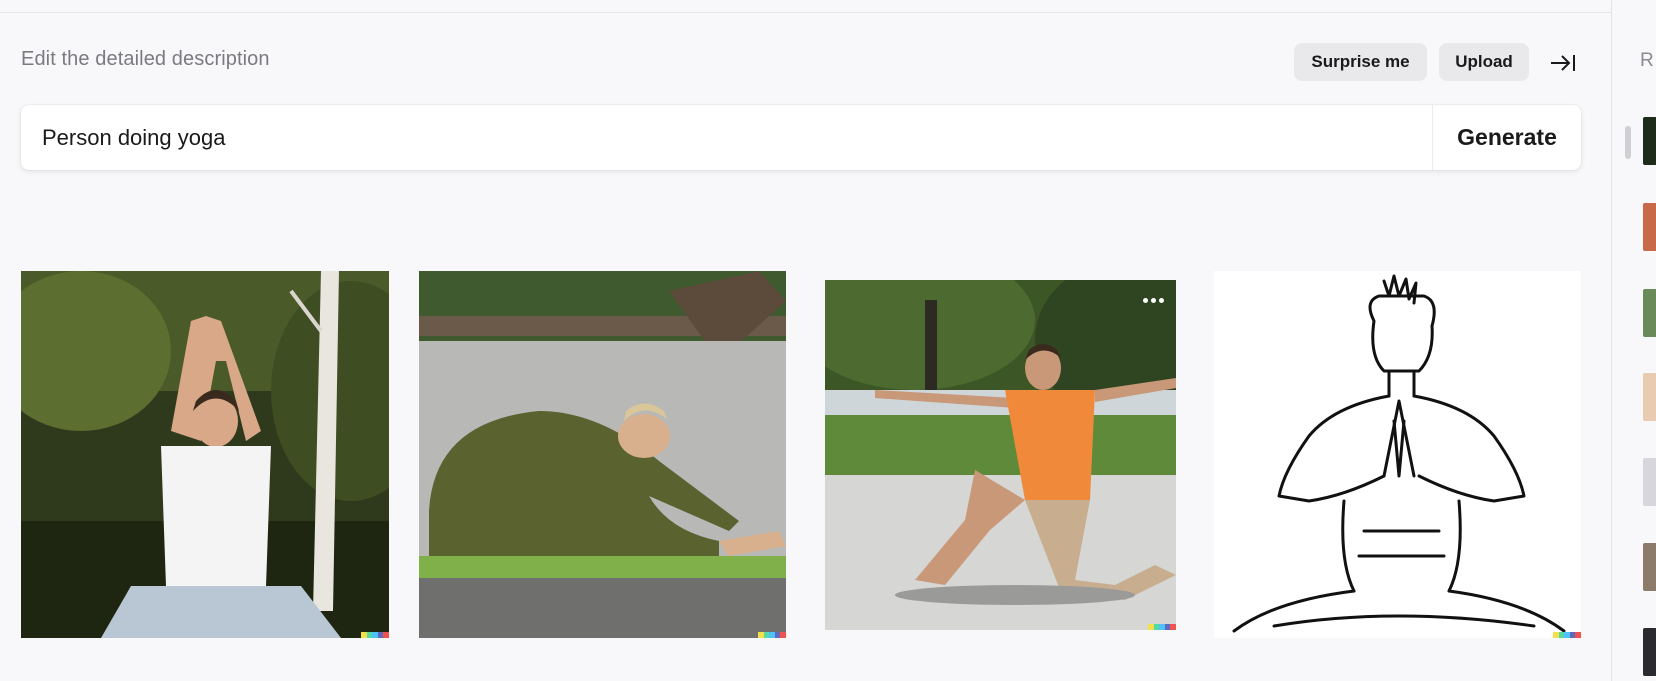 This screenshot has width=1656, height=681. What do you see at coordinates (1633, 340) in the screenshot?
I see `history-sidebar: R` at bounding box center [1633, 340].